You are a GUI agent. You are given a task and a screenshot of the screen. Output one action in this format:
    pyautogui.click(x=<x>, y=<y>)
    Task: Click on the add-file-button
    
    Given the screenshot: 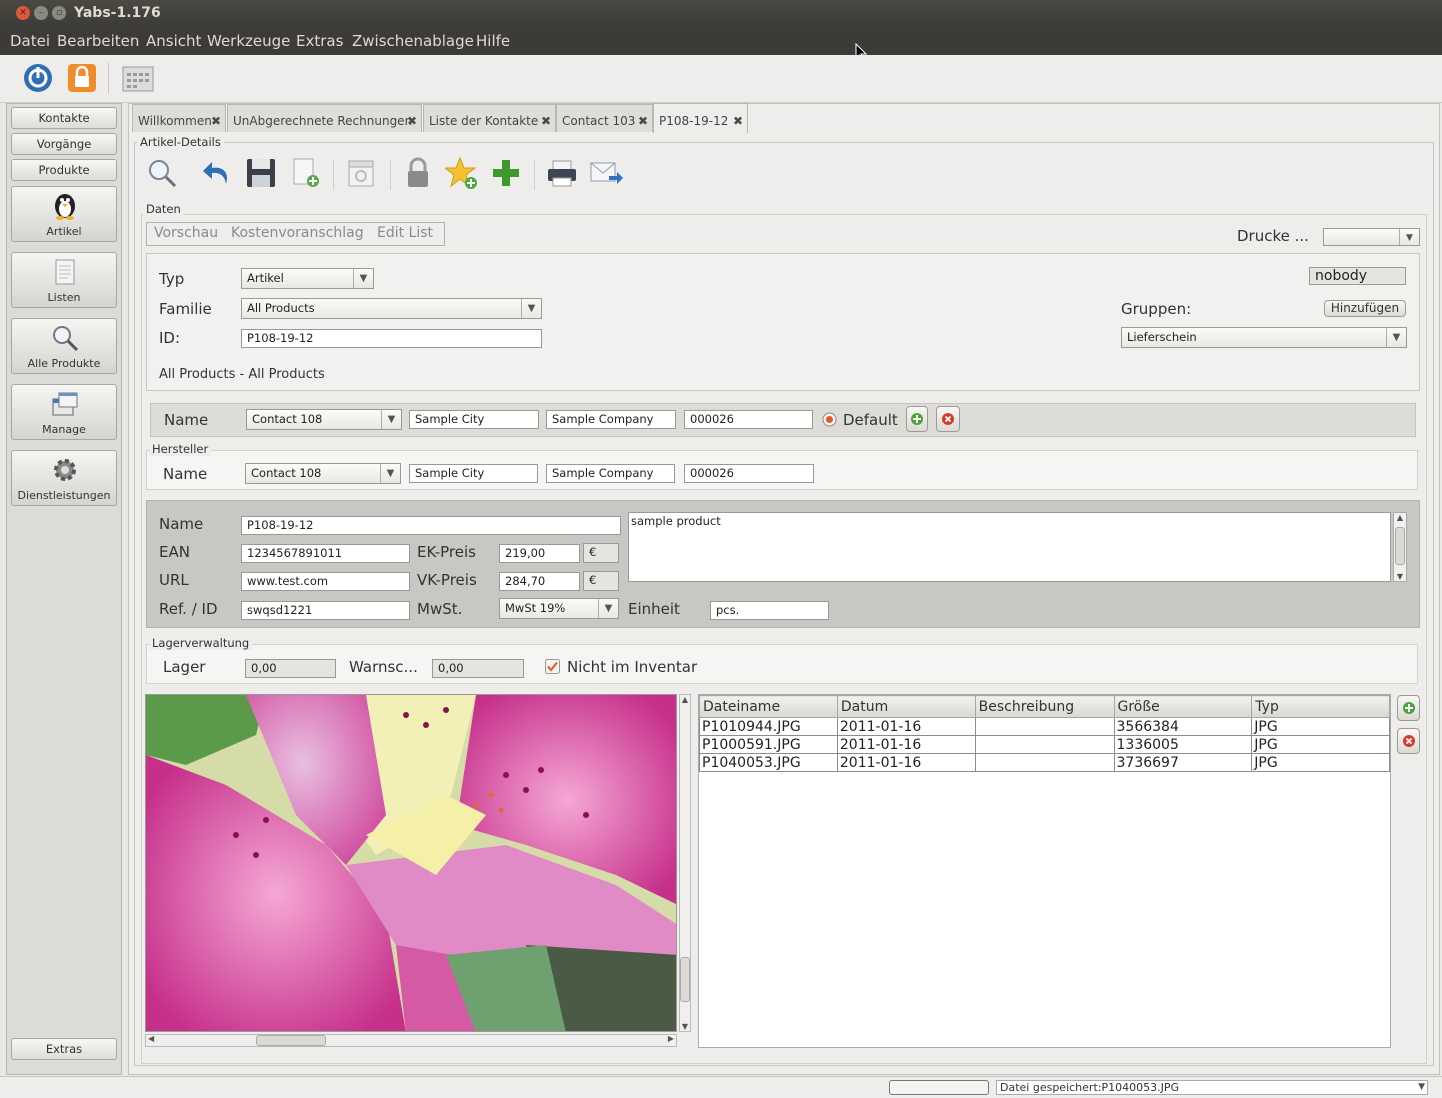 What is the action you would take?
    pyautogui.click(x=1408, y=708)
    